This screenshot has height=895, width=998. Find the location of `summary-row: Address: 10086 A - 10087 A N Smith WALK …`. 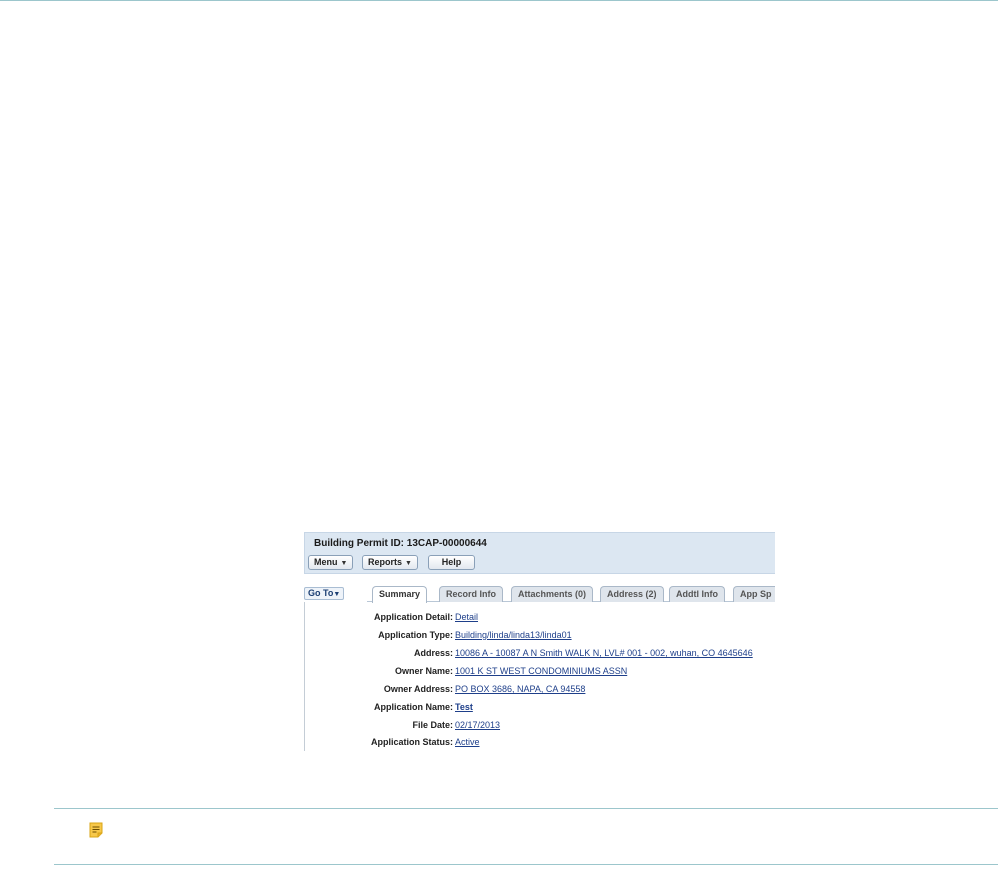

summary-row: Address: 10086 A - 10087 A N Smith WALK … is located at coordinates (539, 655).